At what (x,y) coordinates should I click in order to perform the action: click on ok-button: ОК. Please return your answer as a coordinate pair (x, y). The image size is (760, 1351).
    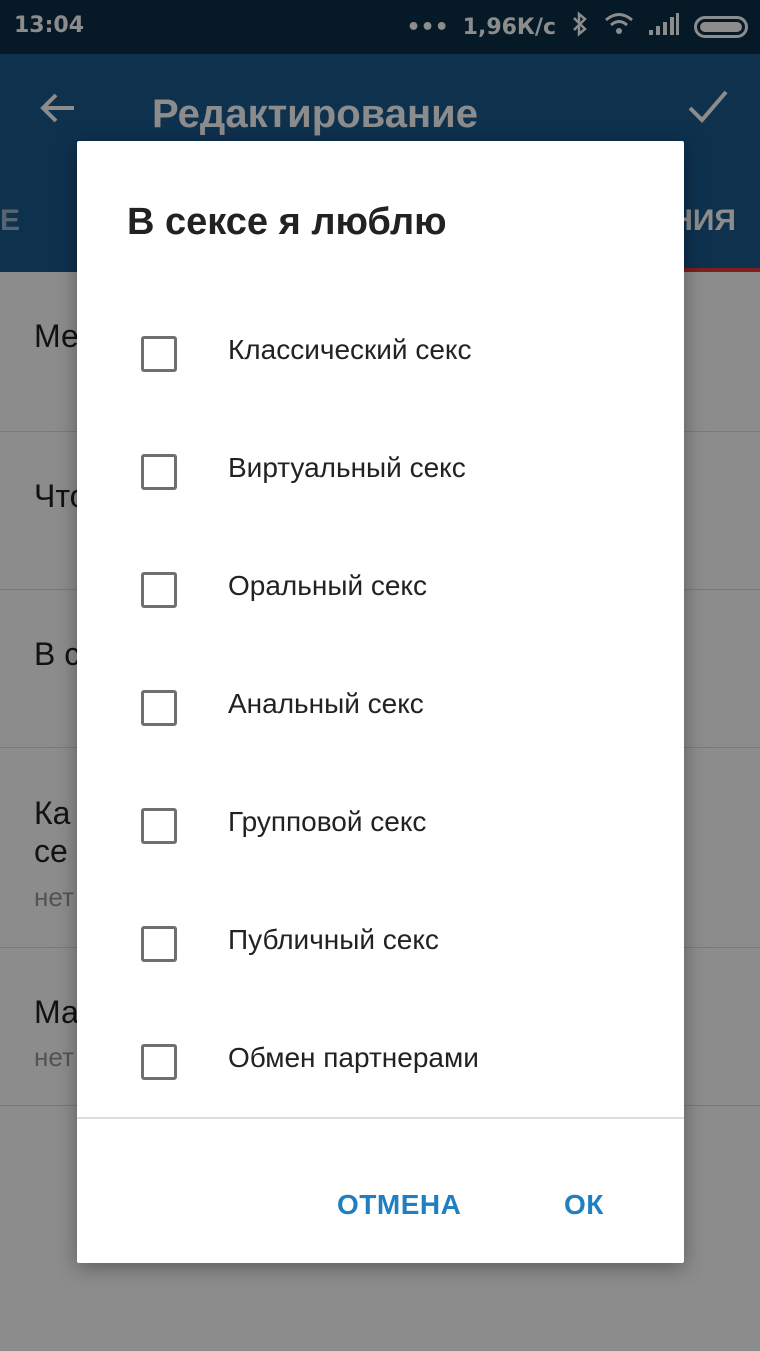
    Looking at the image, I should click on (584, 1205).